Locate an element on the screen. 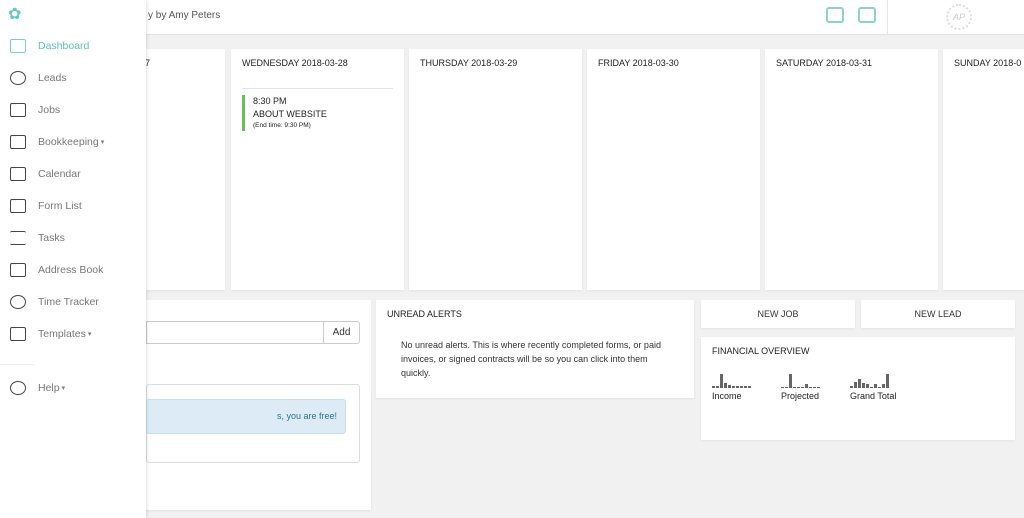 This screenshot has height=518, width=1024. day-header: SATURDAY 2018-03-31 is located at coordinates (824, 63).